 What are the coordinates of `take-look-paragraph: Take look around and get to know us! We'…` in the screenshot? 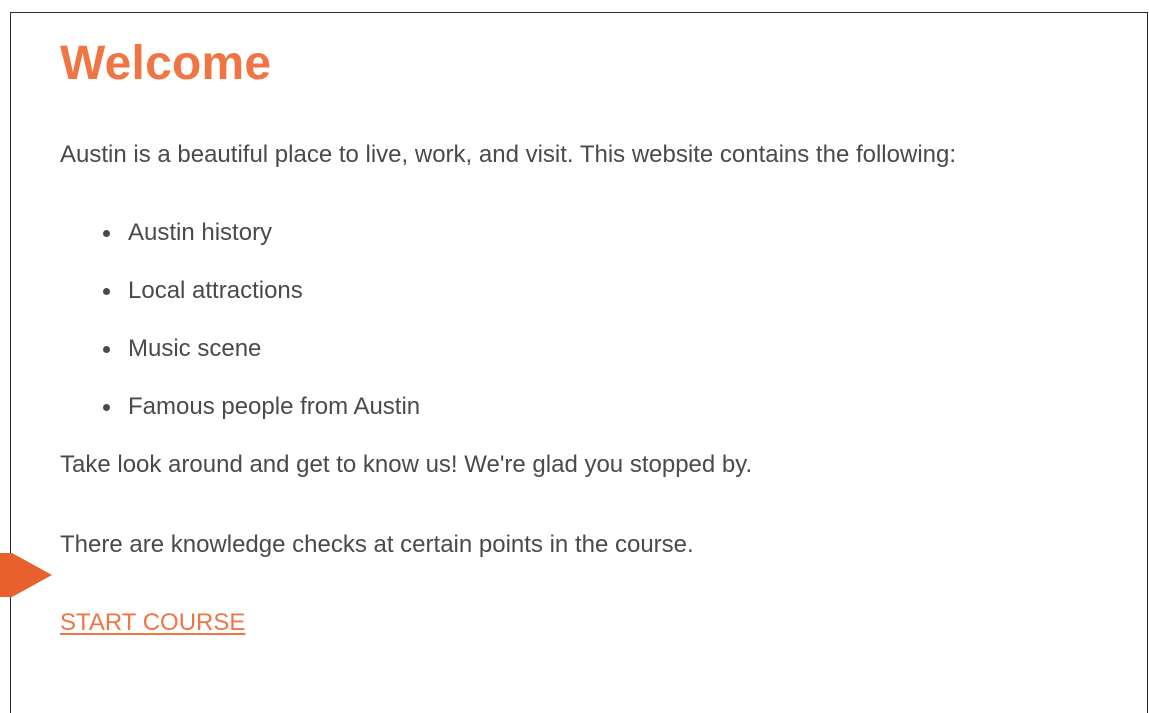 It's located at (406, 464).